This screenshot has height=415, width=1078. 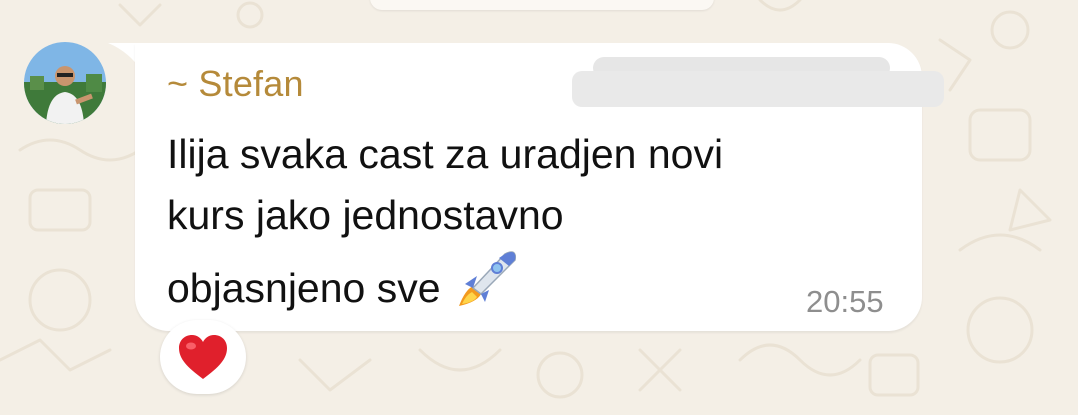 What do you see at coordinates (845, 301) in the screenshot?
I see `message-timestamp: 20:55` at bounding box center [845, 301].